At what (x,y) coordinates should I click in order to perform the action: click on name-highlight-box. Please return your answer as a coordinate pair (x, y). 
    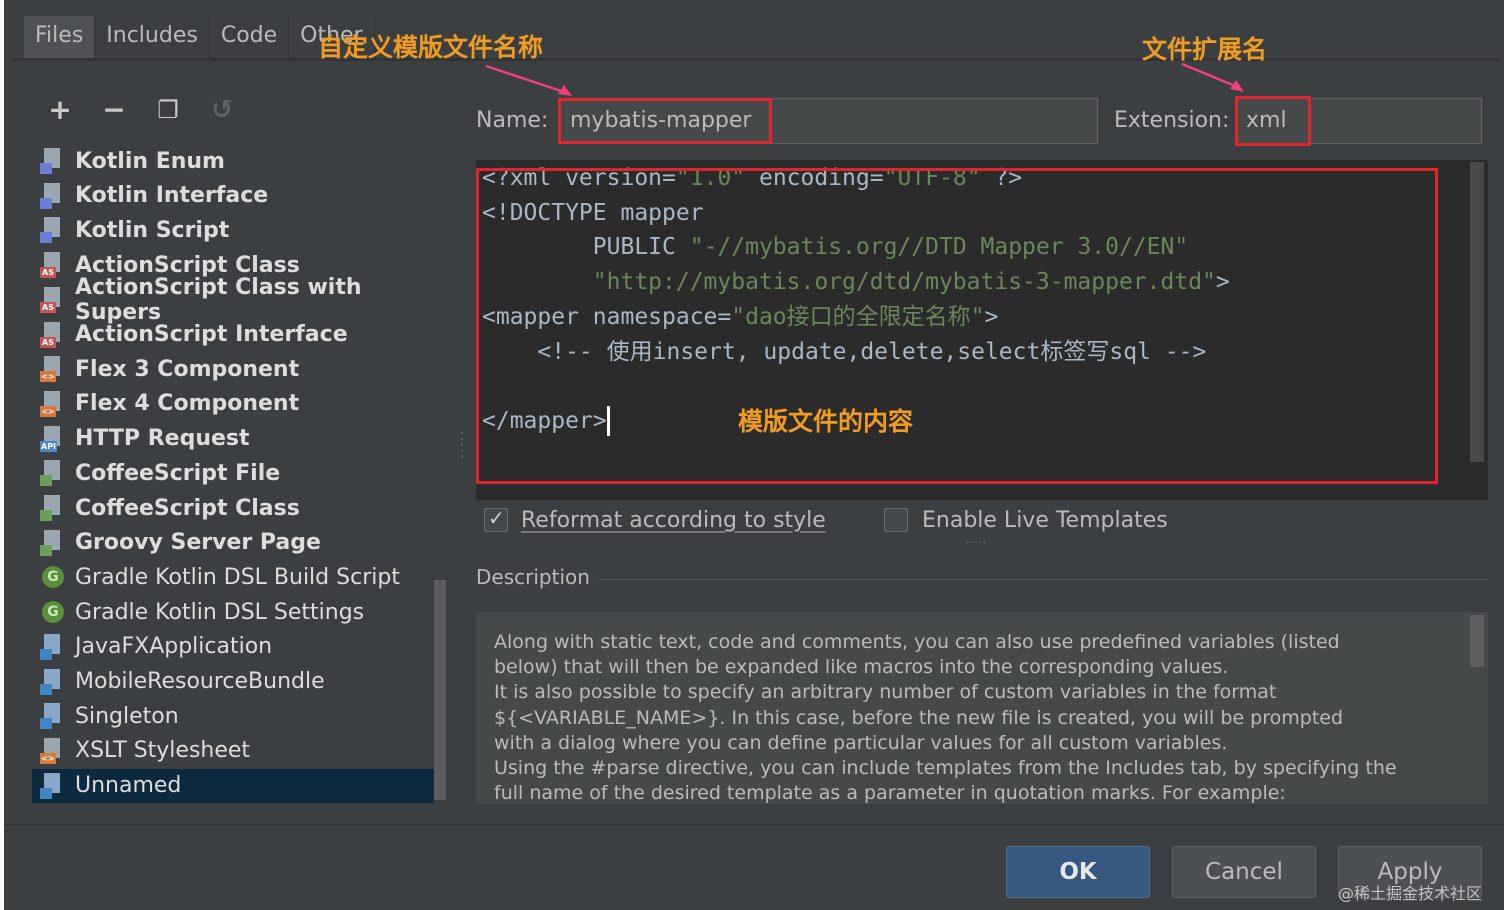
    Looking at the image, I should click on (665, 121).